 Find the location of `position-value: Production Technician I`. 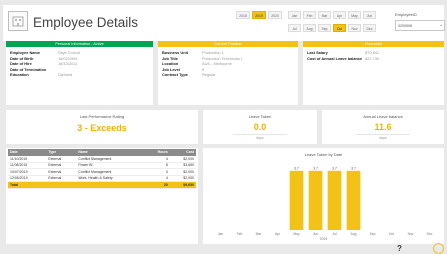

position-value: Production Technician I is located at coordinates (222, 58).